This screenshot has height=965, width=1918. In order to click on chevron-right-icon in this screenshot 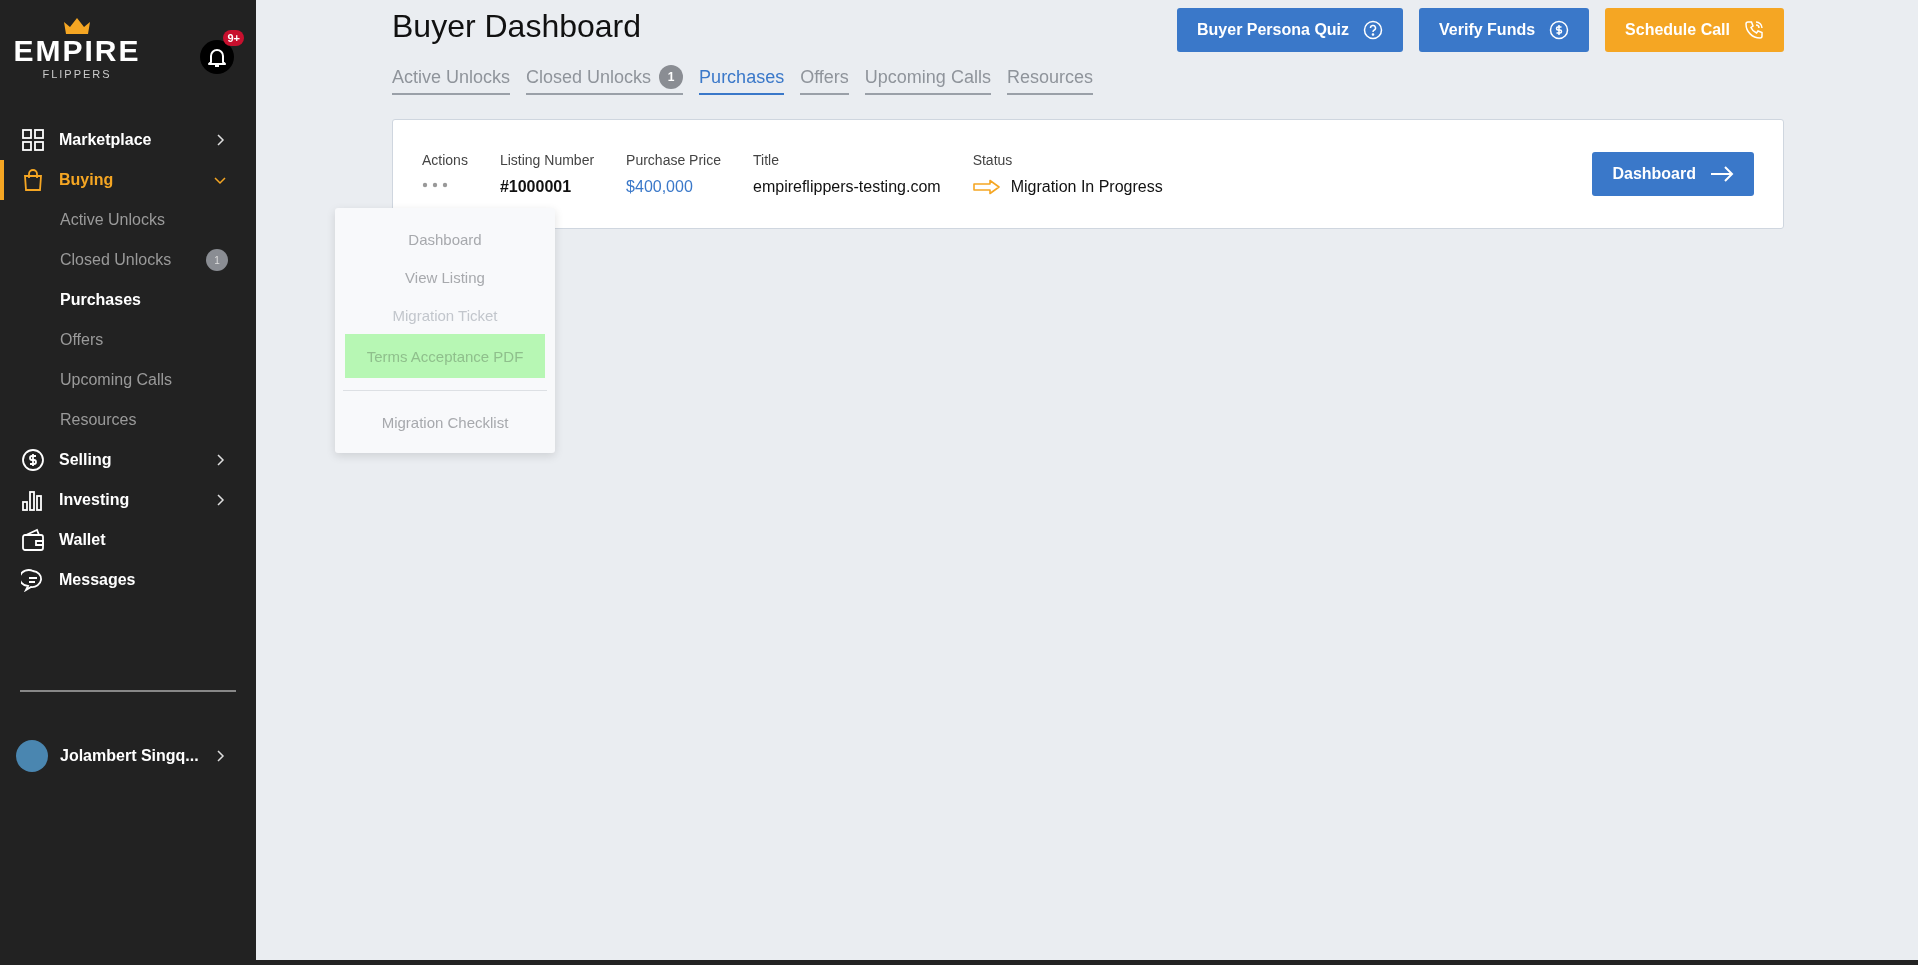, I will do `click(220, 756)`.